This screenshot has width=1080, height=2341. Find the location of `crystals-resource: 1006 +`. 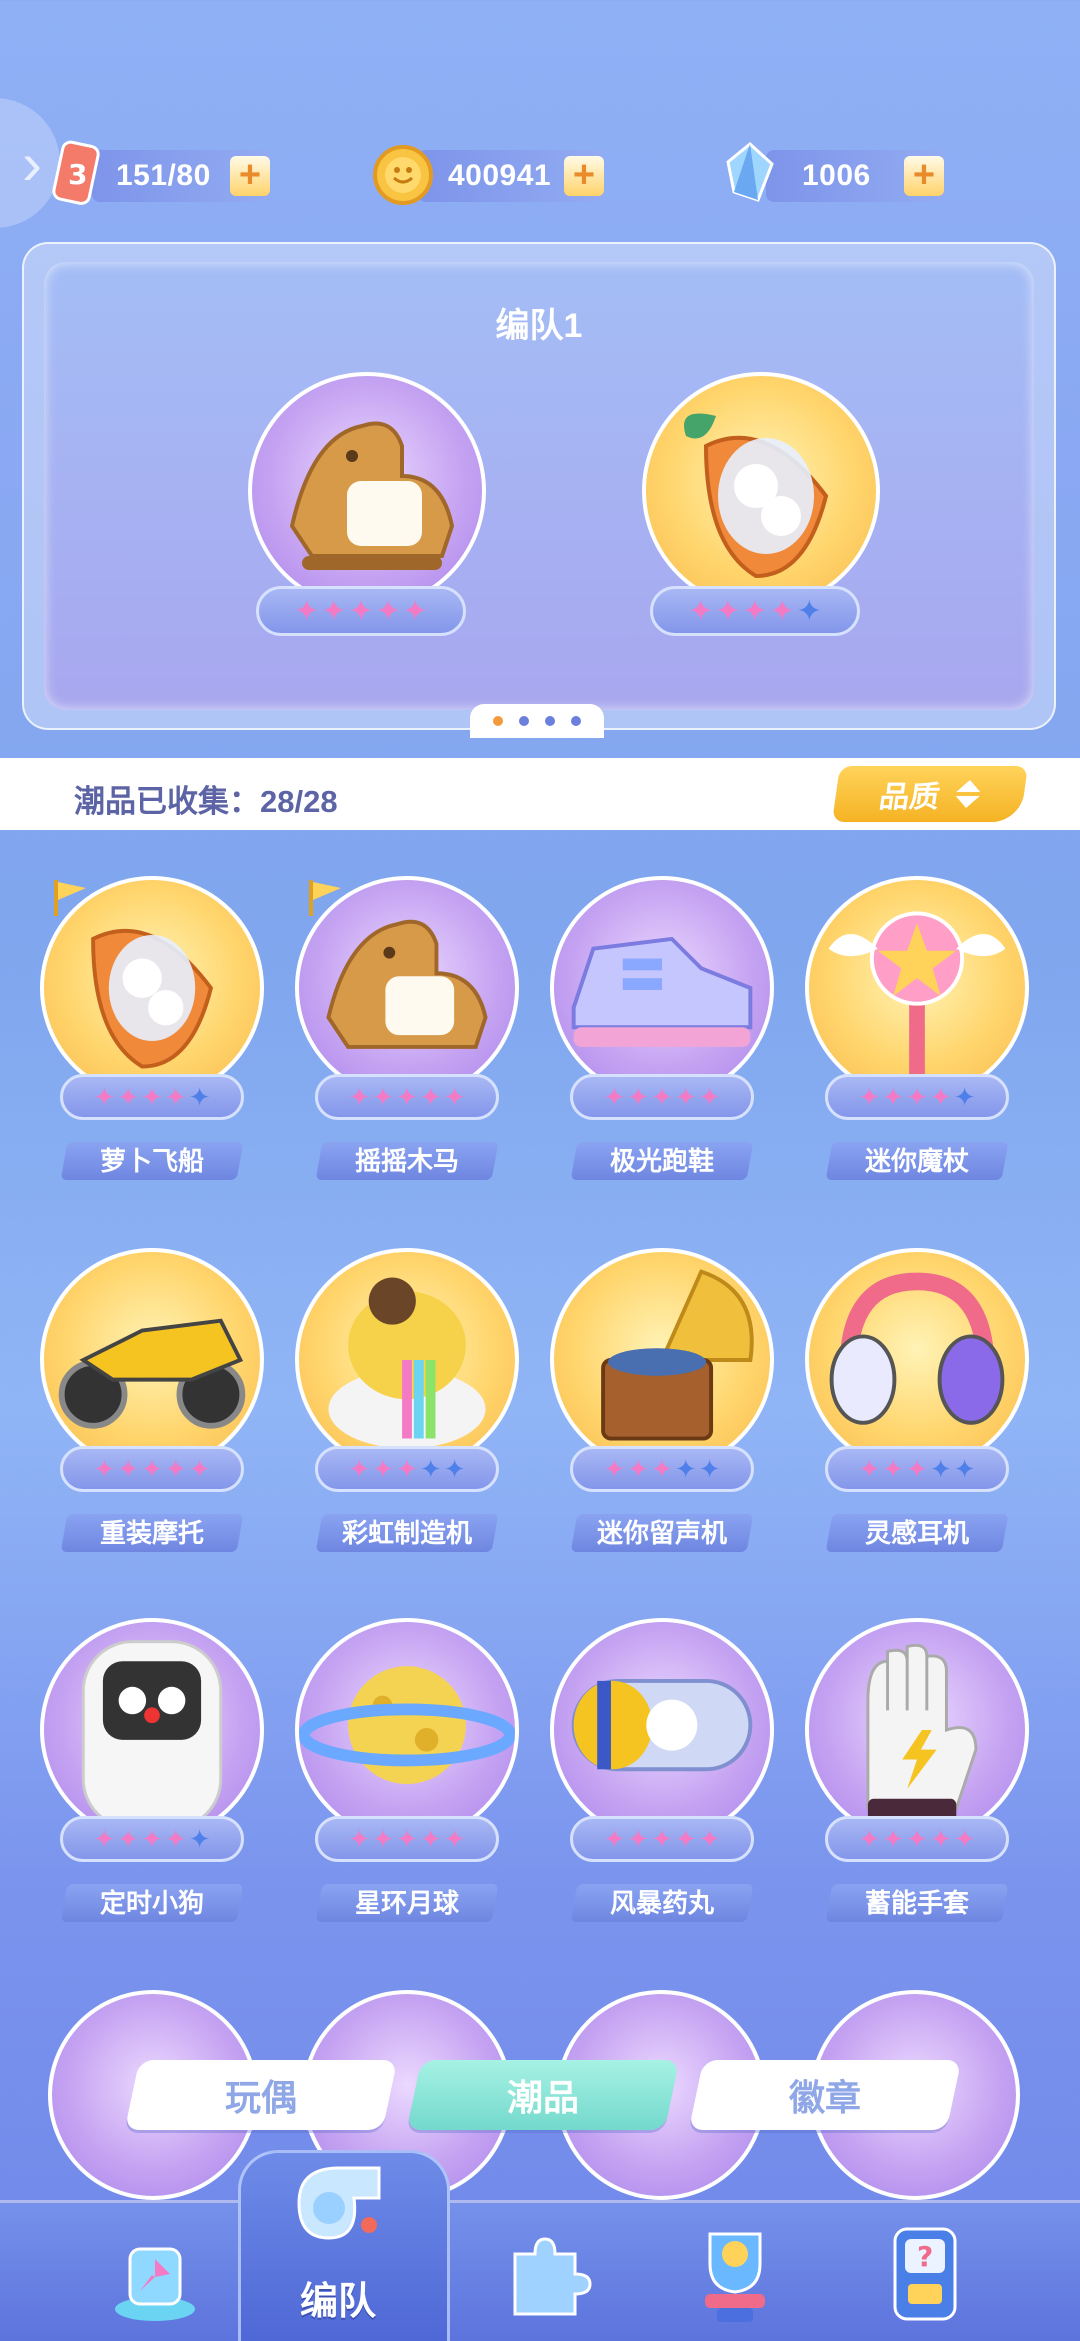

crystals-resource: 1006 + is located at coordinates (835, 172).